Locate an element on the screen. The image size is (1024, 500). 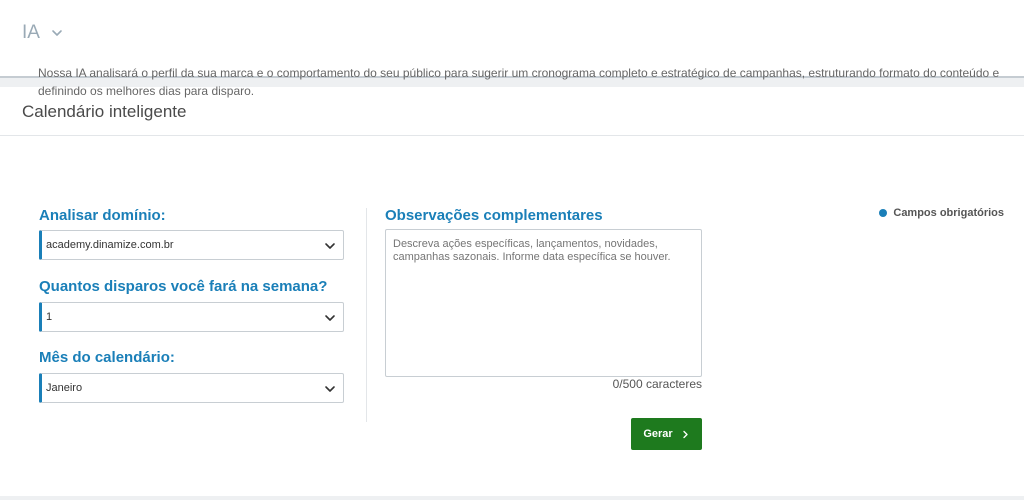
bottom-band is located at coordinates (512, 498).